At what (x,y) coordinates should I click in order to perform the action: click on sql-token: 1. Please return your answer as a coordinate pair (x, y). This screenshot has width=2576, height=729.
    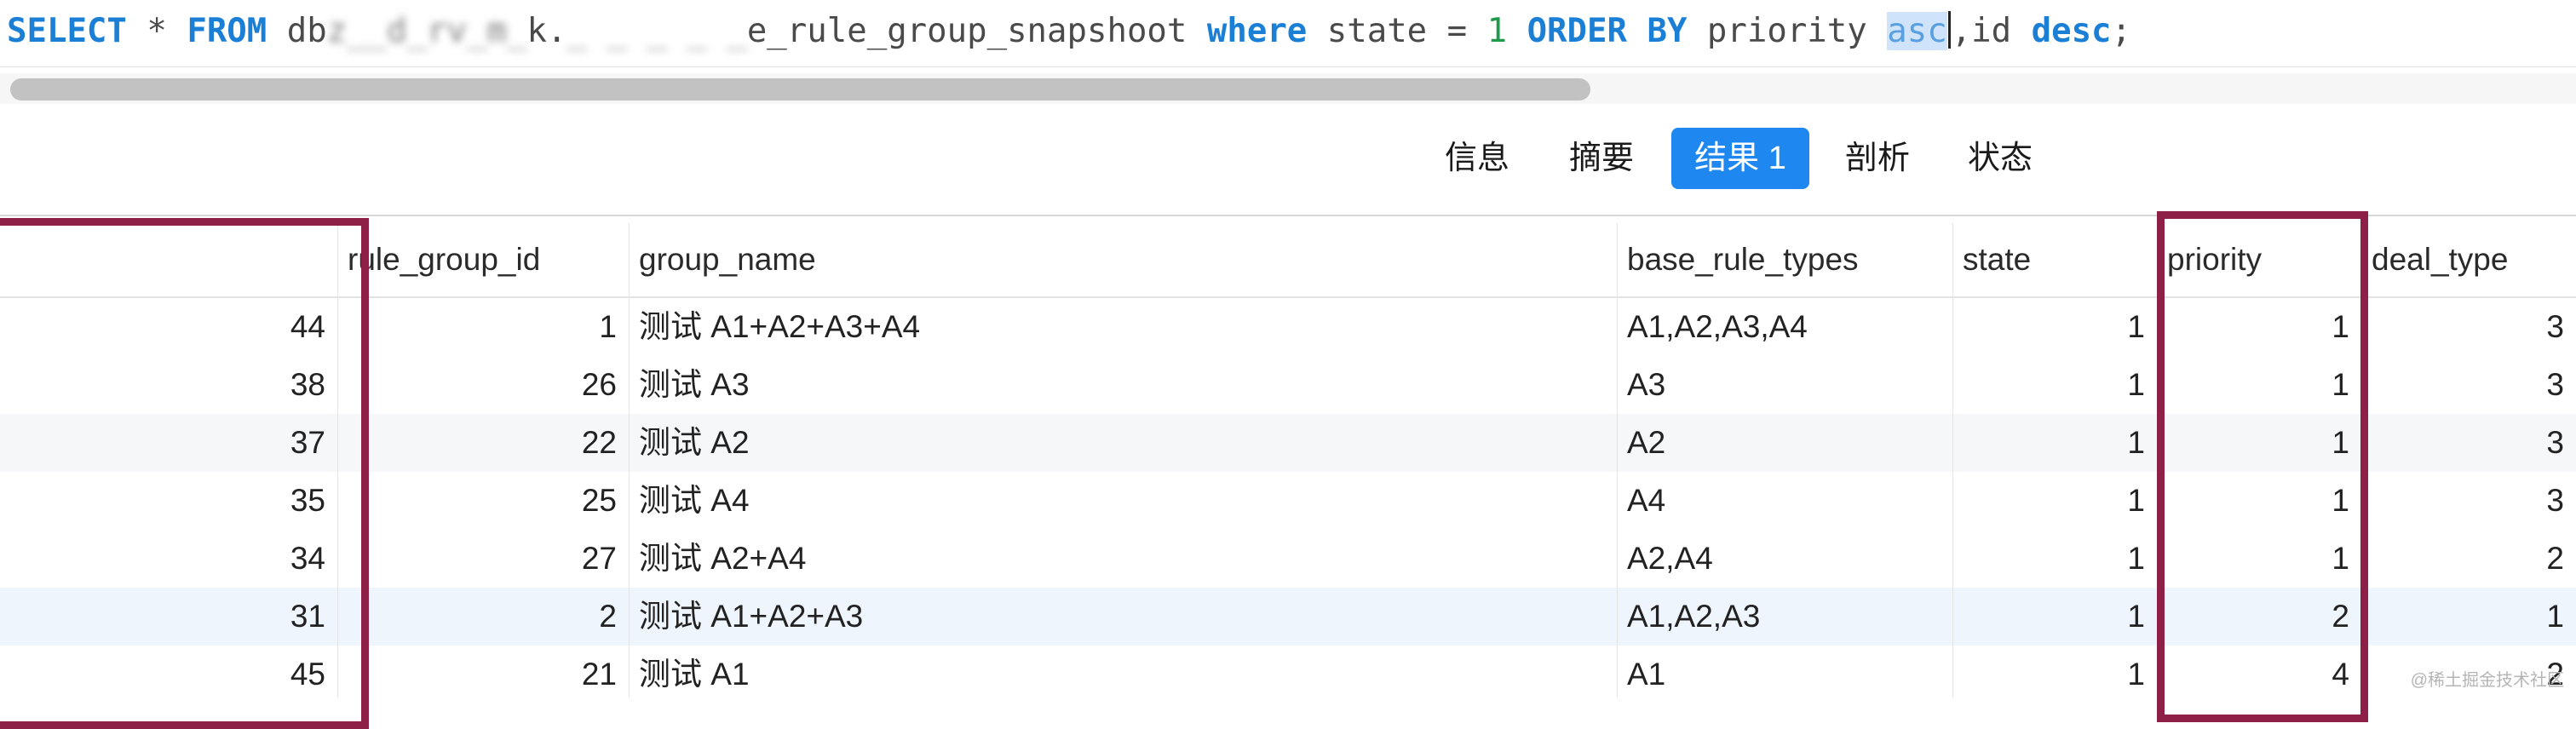
    Looking at the image, I should click on (1497, 31).